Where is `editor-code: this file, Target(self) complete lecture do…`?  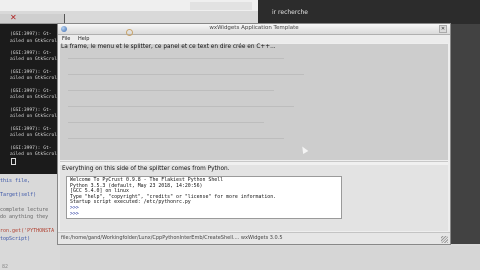
editor-code: this file, Target(self) complete lecture do… is located at coordinates (30, 210).